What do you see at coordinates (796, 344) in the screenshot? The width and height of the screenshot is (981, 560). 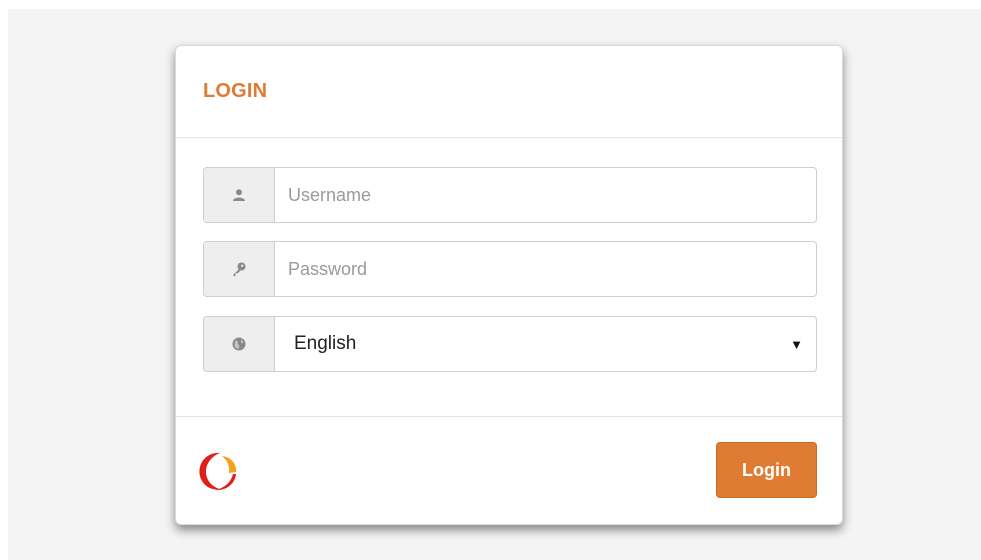 I see `caret-down-icon: ▼` at bounding box center [796, 344].